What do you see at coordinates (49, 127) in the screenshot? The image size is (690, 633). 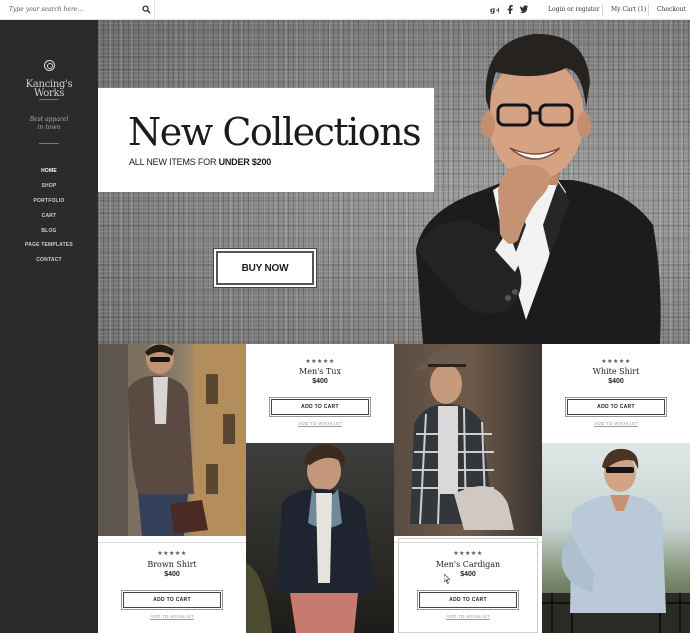 I see `tagline-line-2: in town` at bounding box center [49, 127].